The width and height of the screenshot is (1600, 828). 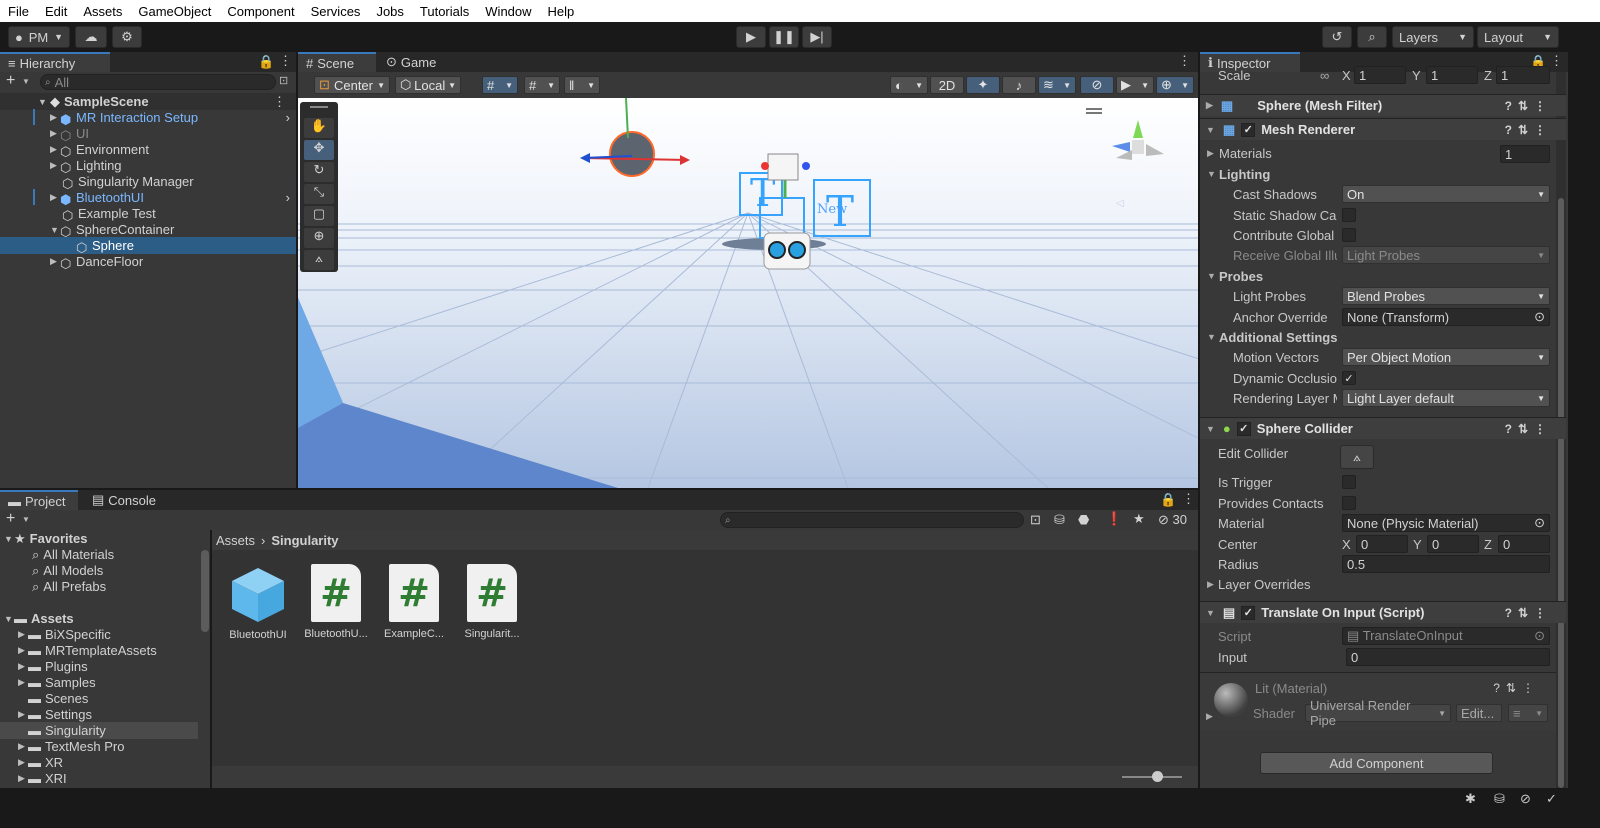 What do you see at coordinates (444, 11) in the screenshot?
I see `menu-tutorials: Tutorials` at bounding box center [444, 11].